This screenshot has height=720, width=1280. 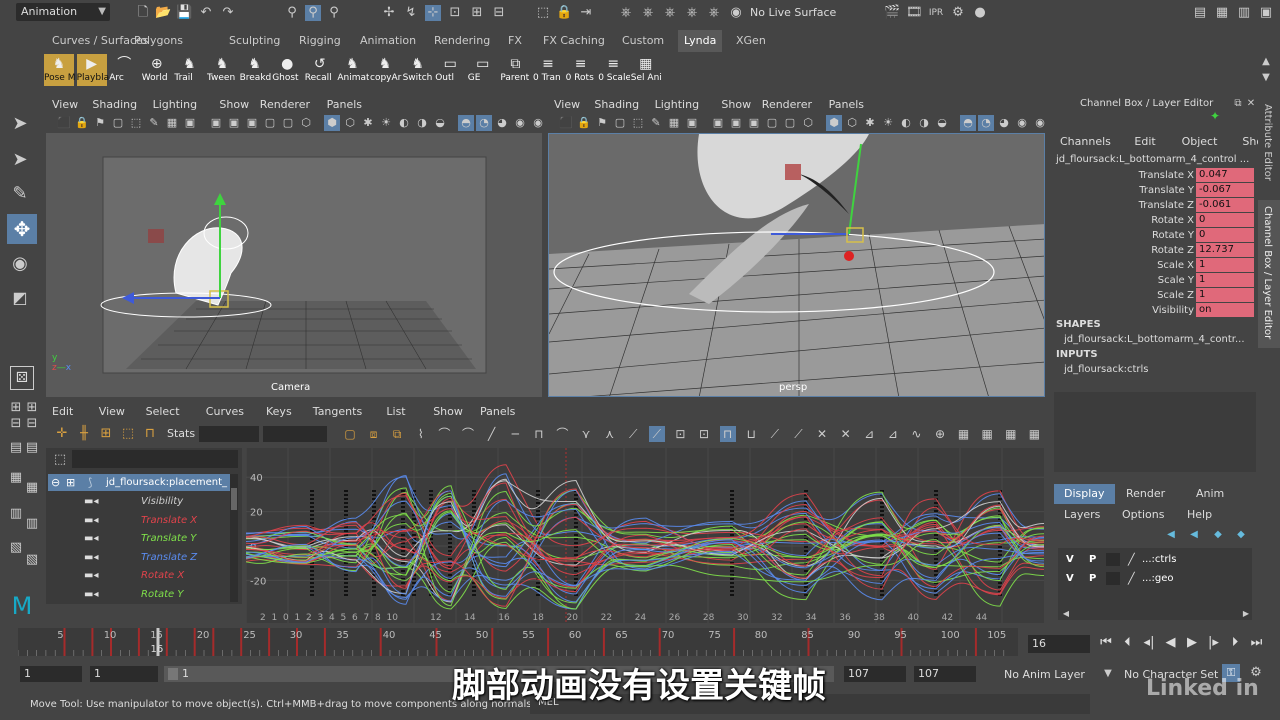 I want to click on layer-menu-options: Options, so click(x=1143, y=514).